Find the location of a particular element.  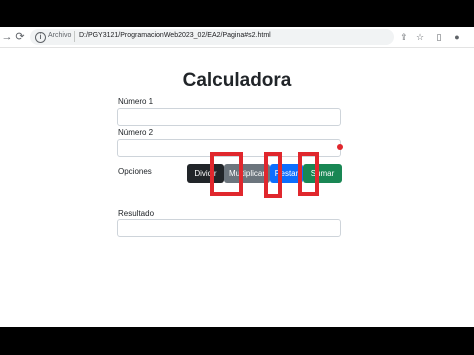

numero1-label: Número 1 is located at coordinates (136, 101).